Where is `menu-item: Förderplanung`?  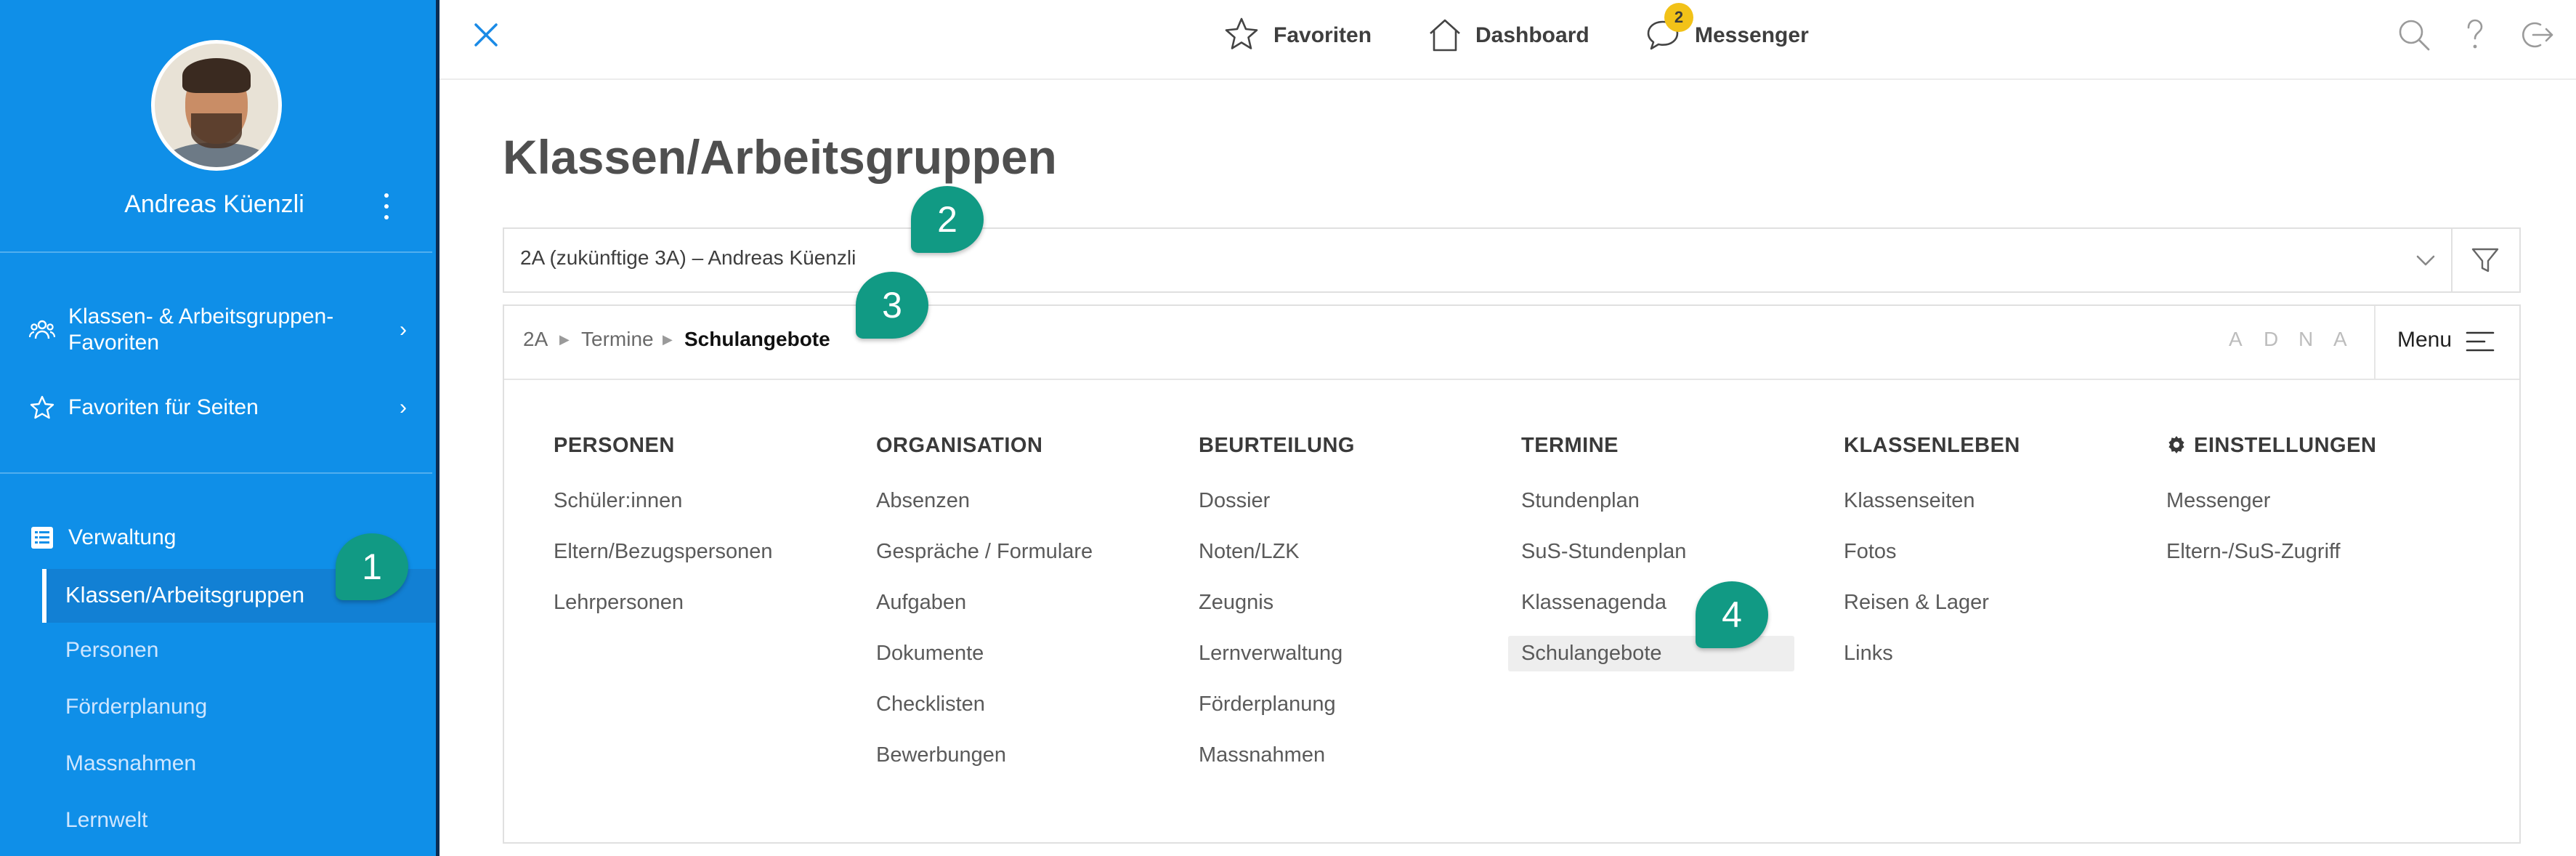 menu-item: Förderplanung is located at coordinates (1267, 704).